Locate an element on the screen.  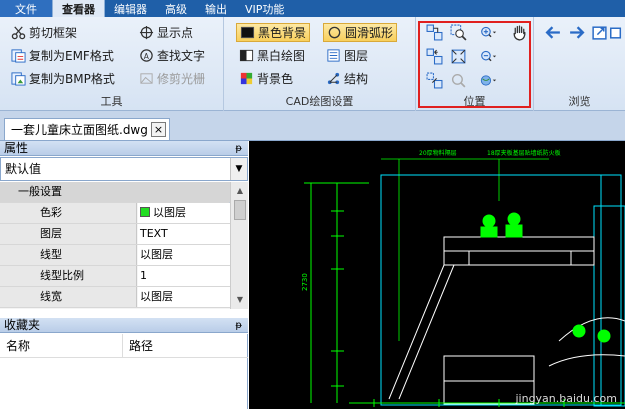
arrow-right-icon is located at coordinates (577, 32).